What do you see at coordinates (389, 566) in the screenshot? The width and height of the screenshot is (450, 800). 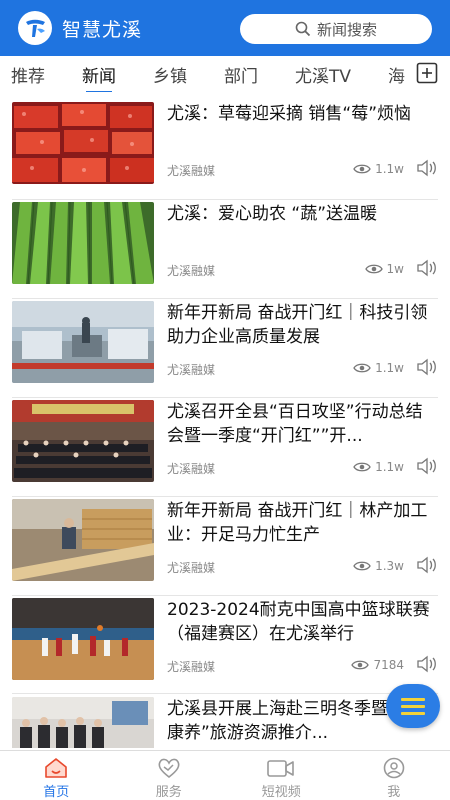 I see `view-count-value: 1.3w` at bounding box center [389, 566].